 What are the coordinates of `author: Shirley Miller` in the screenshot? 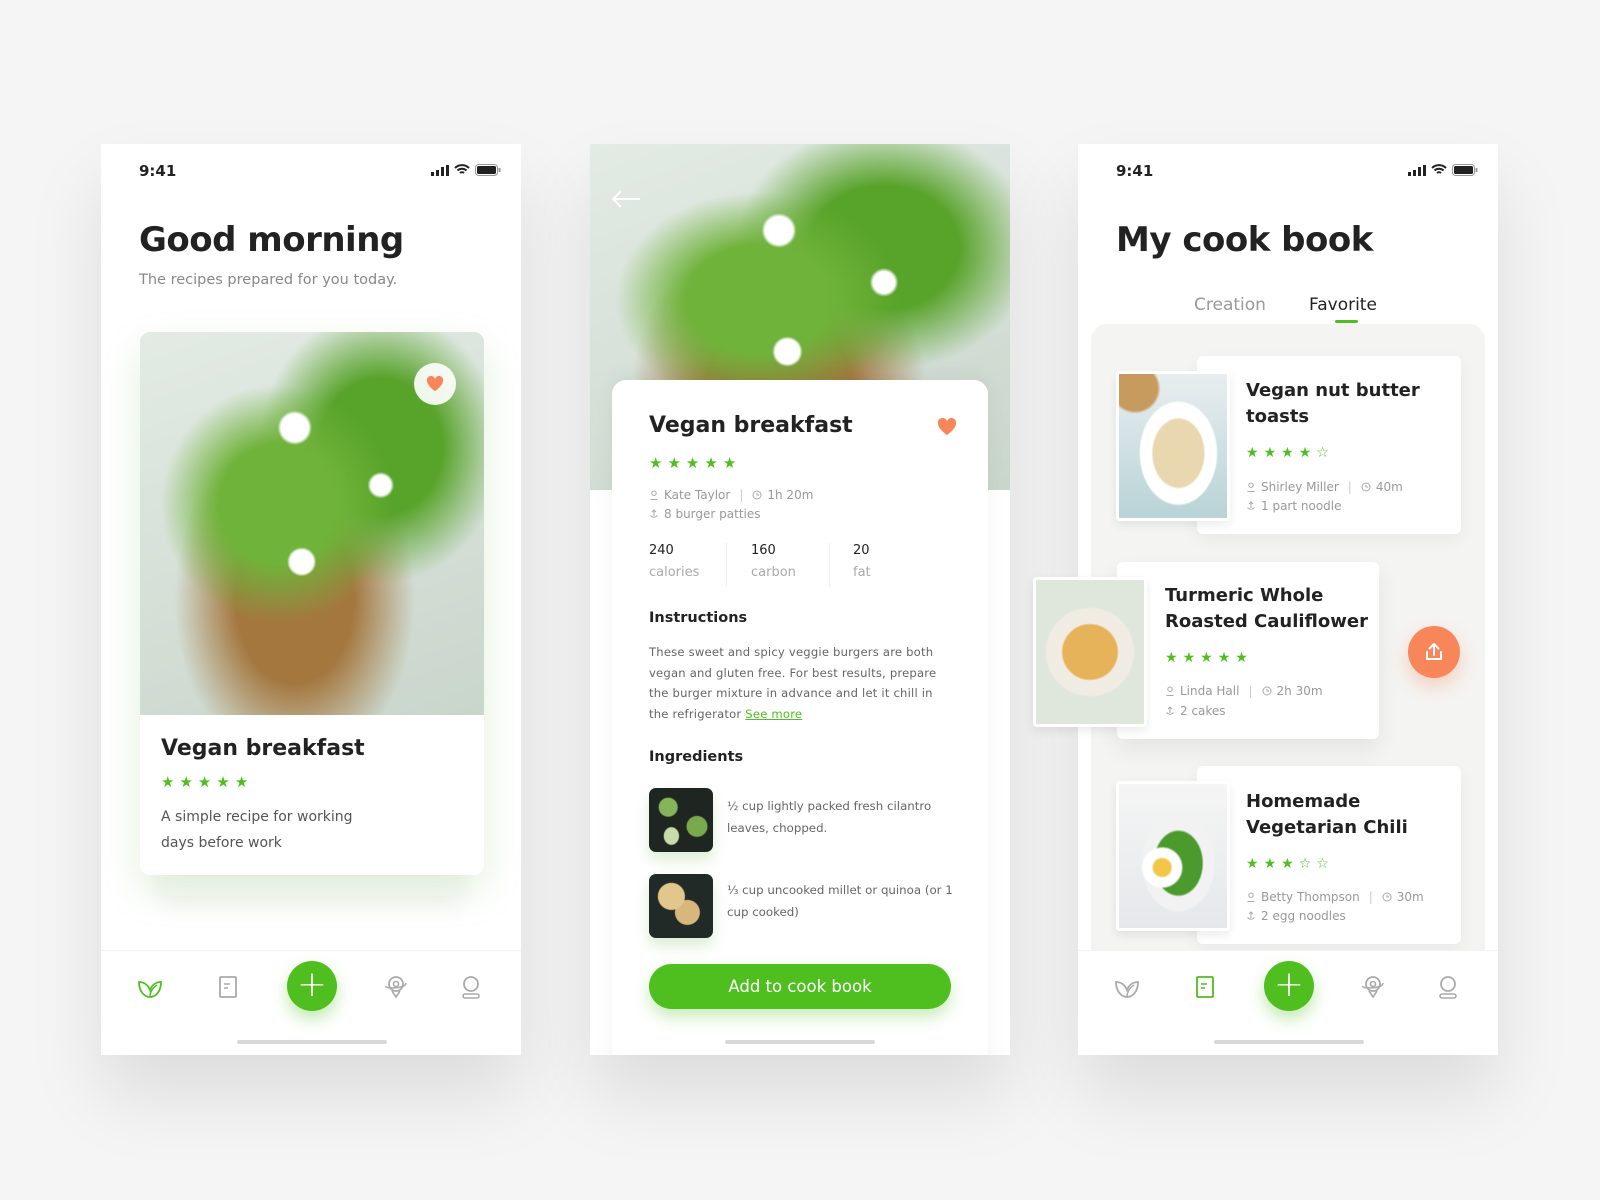 It's located at (1300, 487).